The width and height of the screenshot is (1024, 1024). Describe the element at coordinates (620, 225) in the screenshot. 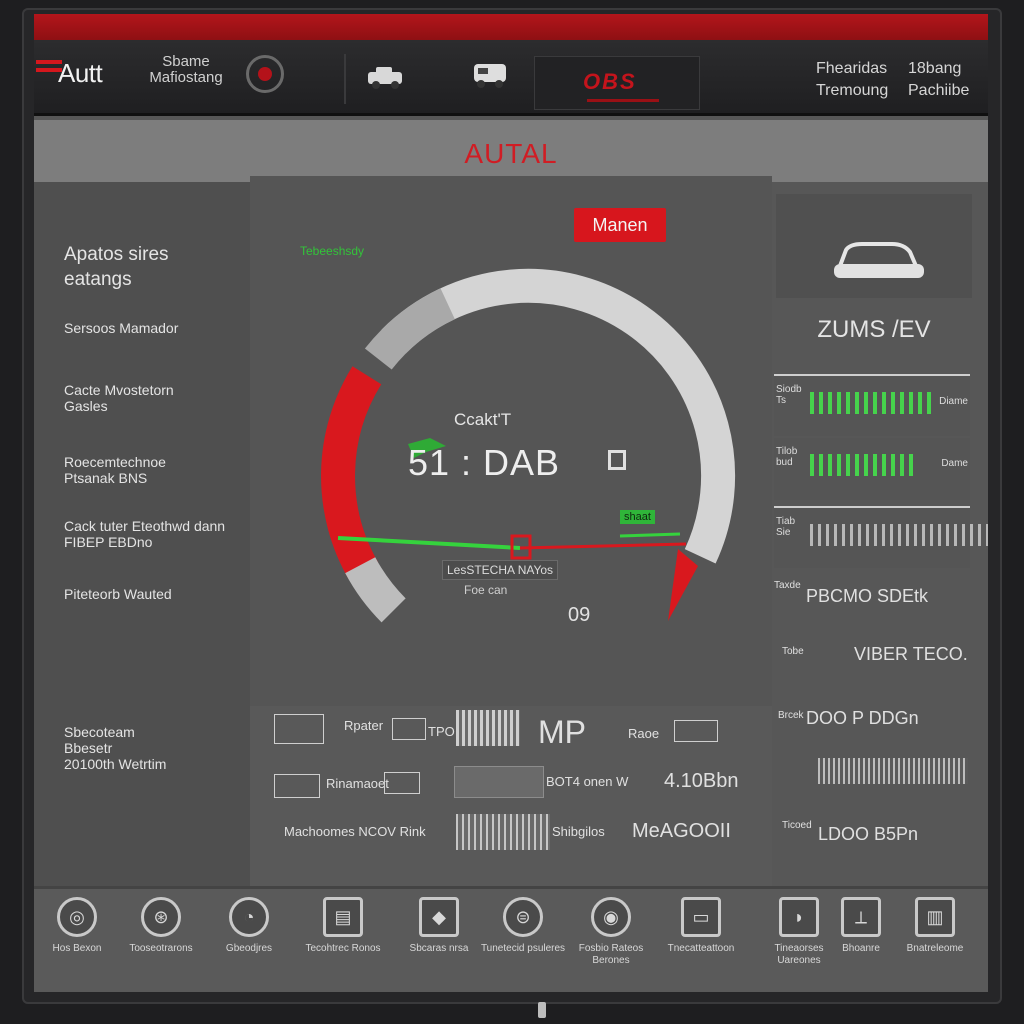

I see `mode-button: Manen` at that location.